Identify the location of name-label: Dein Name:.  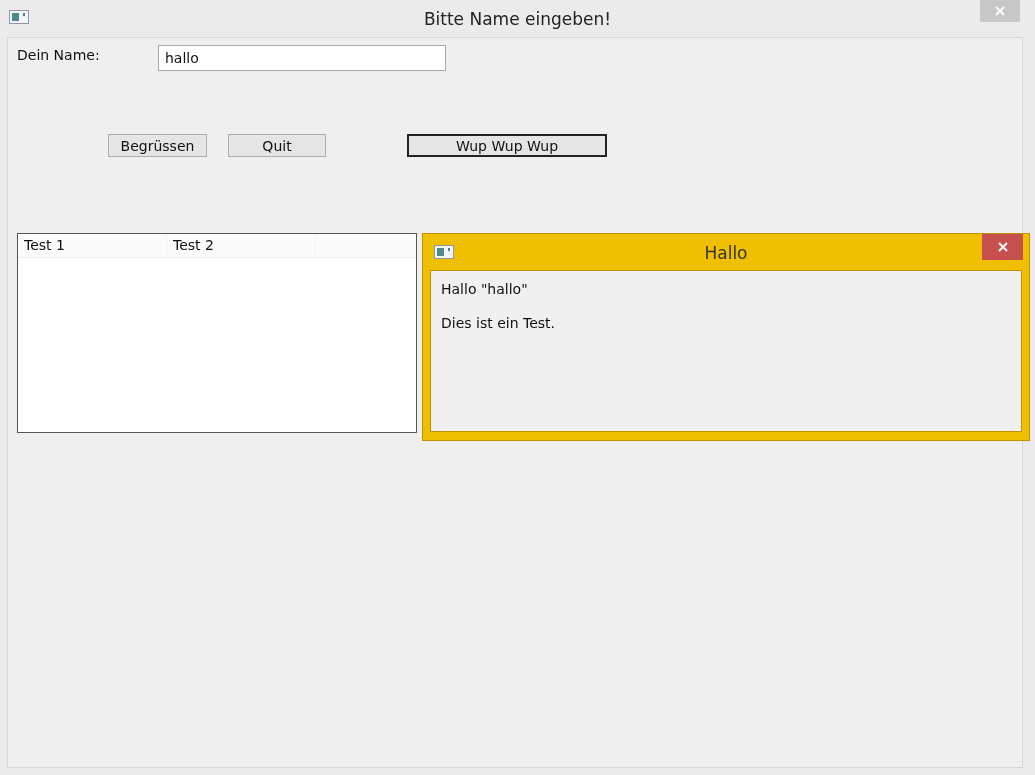
(59, 55).